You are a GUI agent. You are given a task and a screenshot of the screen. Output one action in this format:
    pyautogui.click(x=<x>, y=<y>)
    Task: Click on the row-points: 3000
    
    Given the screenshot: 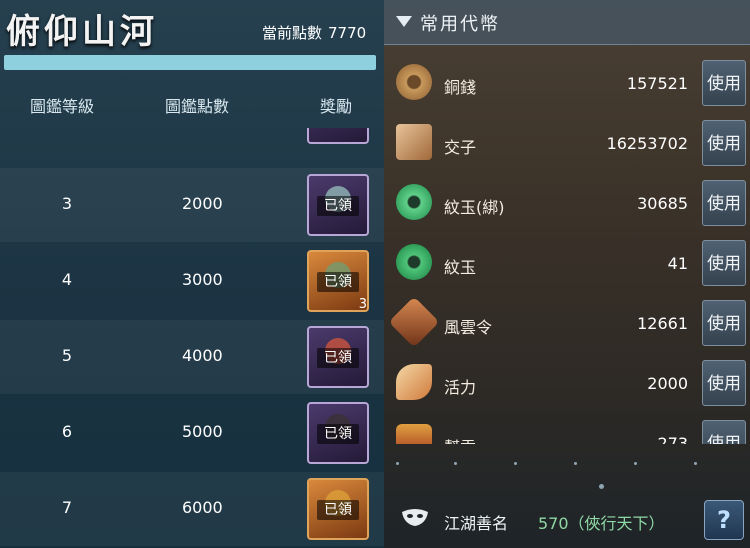 What is the action you would take?
    pyautogui.click(x=202, y=279)
    